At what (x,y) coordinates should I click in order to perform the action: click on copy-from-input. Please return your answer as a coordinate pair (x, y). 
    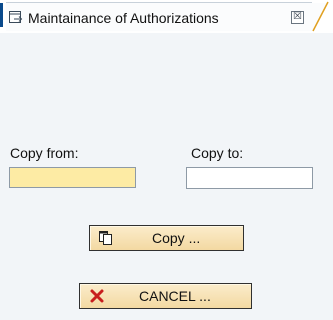
    Looking at the image, I should click on (72, 177).